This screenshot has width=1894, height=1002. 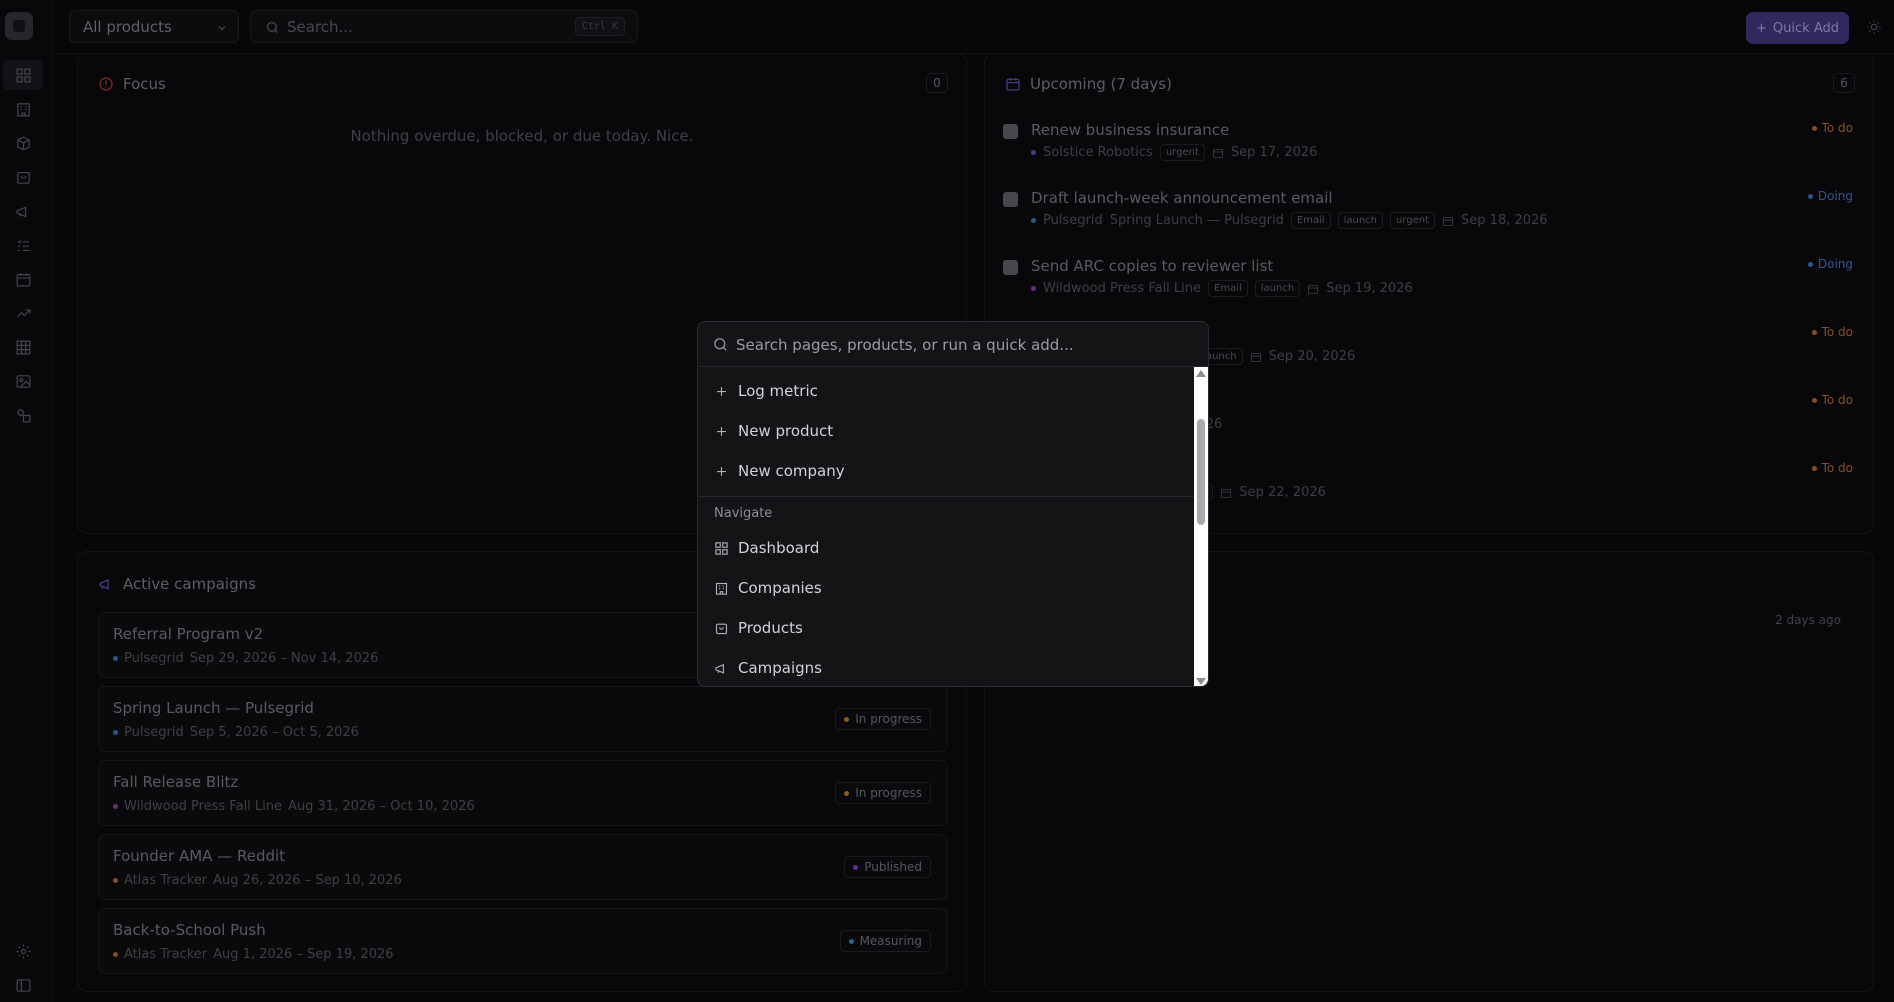 I want to click on scroll-down-arrow, so click(x=1201, y=681).